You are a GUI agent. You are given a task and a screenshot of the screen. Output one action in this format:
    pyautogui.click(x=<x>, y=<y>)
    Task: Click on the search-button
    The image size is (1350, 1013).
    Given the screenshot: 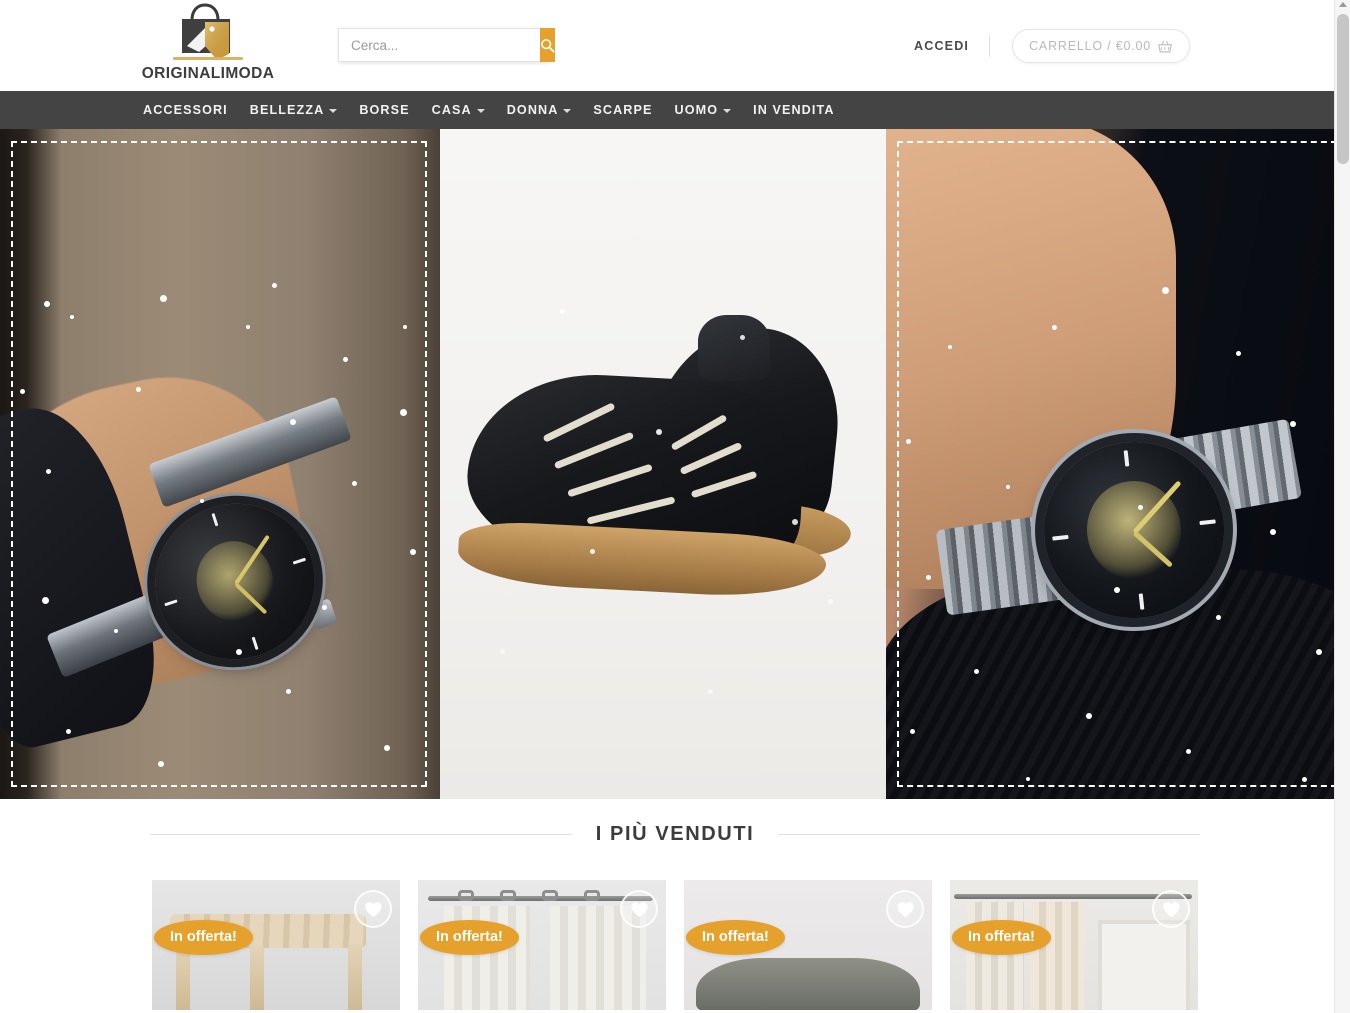 What is the action you would take?
    pyautogui.click(x=547, y=45)
    